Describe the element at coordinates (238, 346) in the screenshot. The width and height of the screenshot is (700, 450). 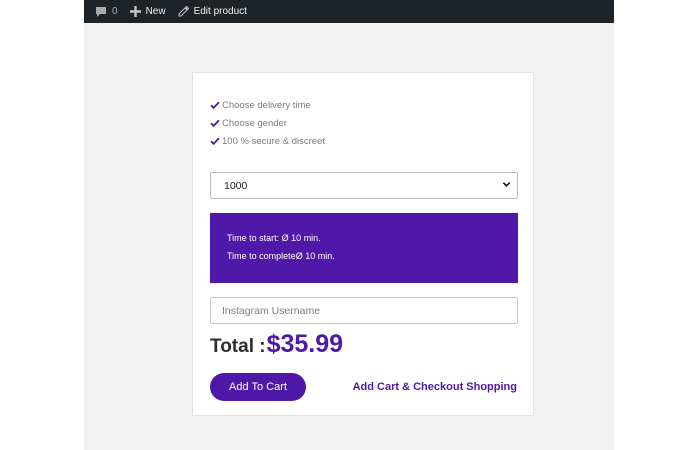
I see `total-label: Total :` at that location.